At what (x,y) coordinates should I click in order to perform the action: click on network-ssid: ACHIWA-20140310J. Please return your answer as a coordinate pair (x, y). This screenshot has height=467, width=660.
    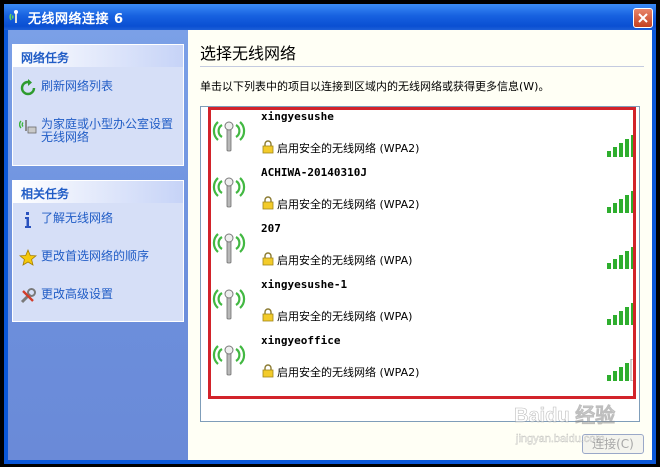
    Looking at the image, I should click on (314, 172).